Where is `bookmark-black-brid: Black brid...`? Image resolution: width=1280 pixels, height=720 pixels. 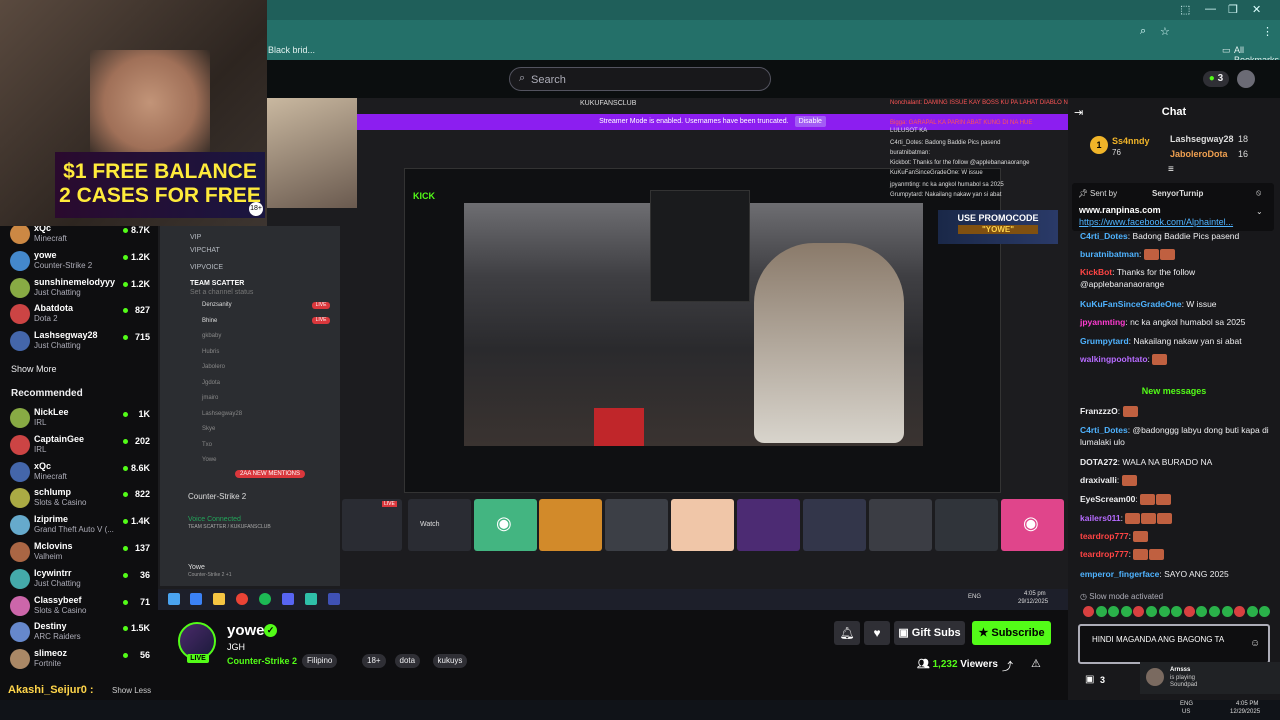
bookmark-black-brid: Black brid... is located at coordinates (291, 50).